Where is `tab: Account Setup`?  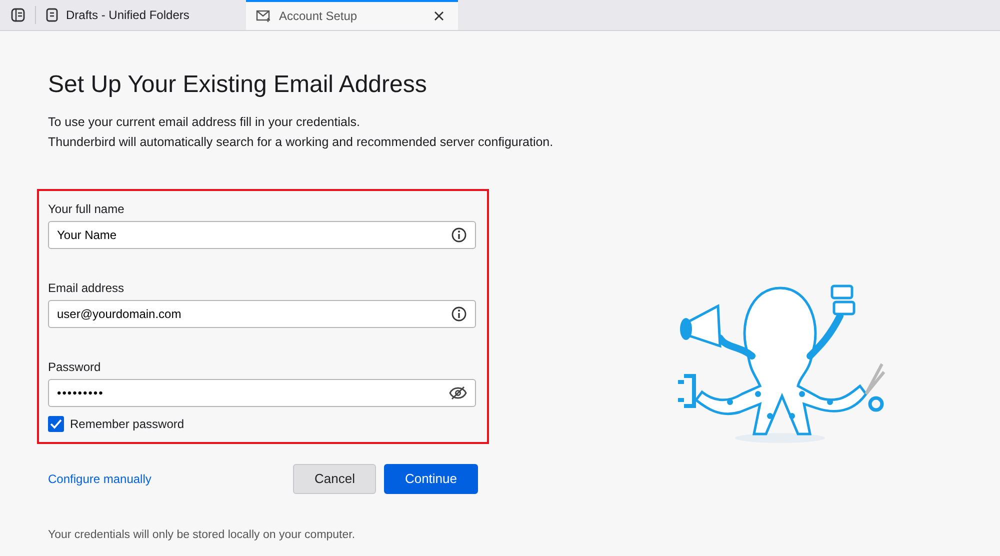 tab: Account Setup is located at coordinates (352, 15).